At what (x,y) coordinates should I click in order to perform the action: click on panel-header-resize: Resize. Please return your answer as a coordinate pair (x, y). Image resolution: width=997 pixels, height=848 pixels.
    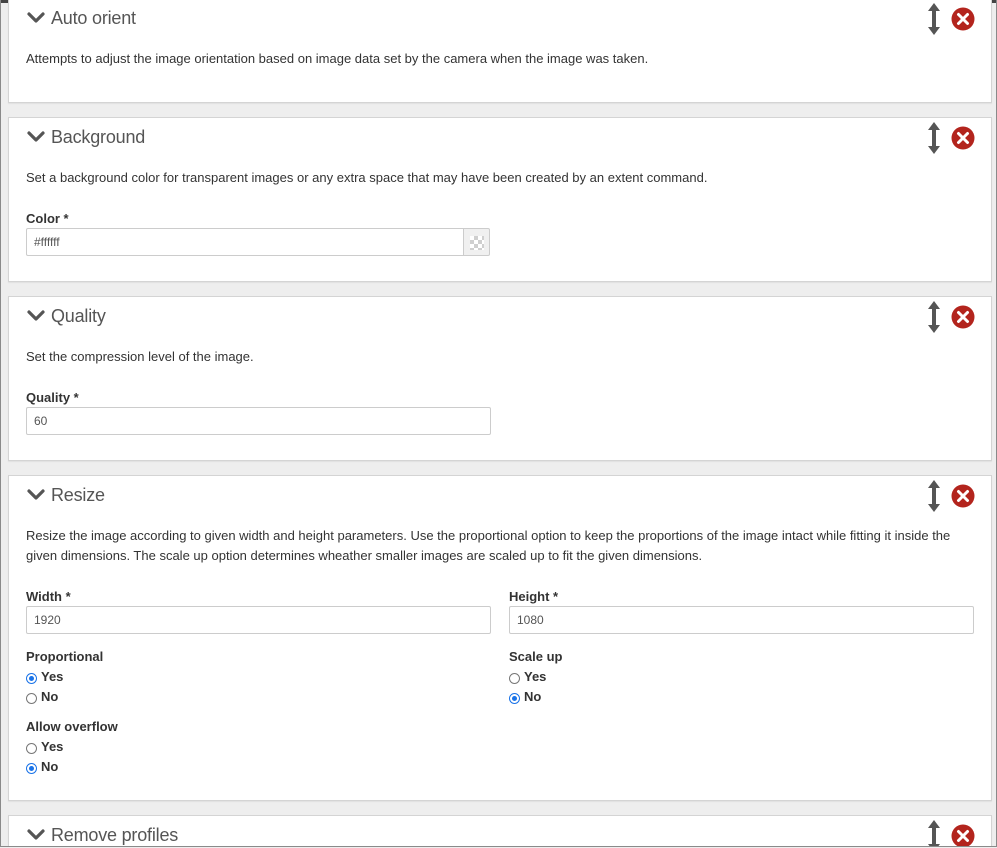
    Looking at the image, I should click on (65, 495).